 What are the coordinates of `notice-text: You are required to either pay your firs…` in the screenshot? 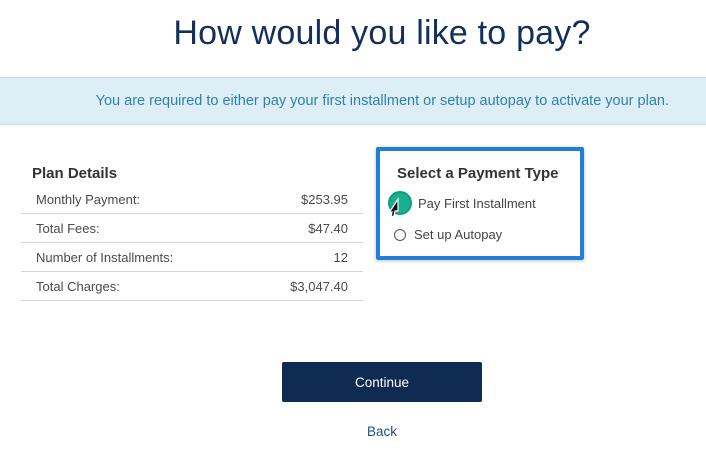 It's located at (382, 101).